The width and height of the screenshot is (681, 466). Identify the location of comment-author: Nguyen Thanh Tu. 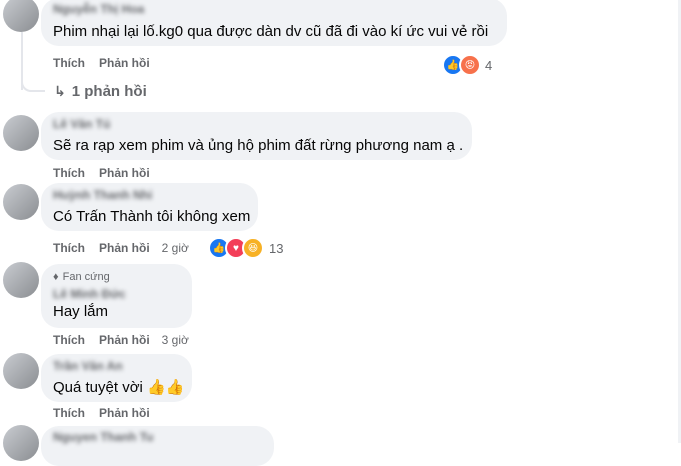
(157, 437).